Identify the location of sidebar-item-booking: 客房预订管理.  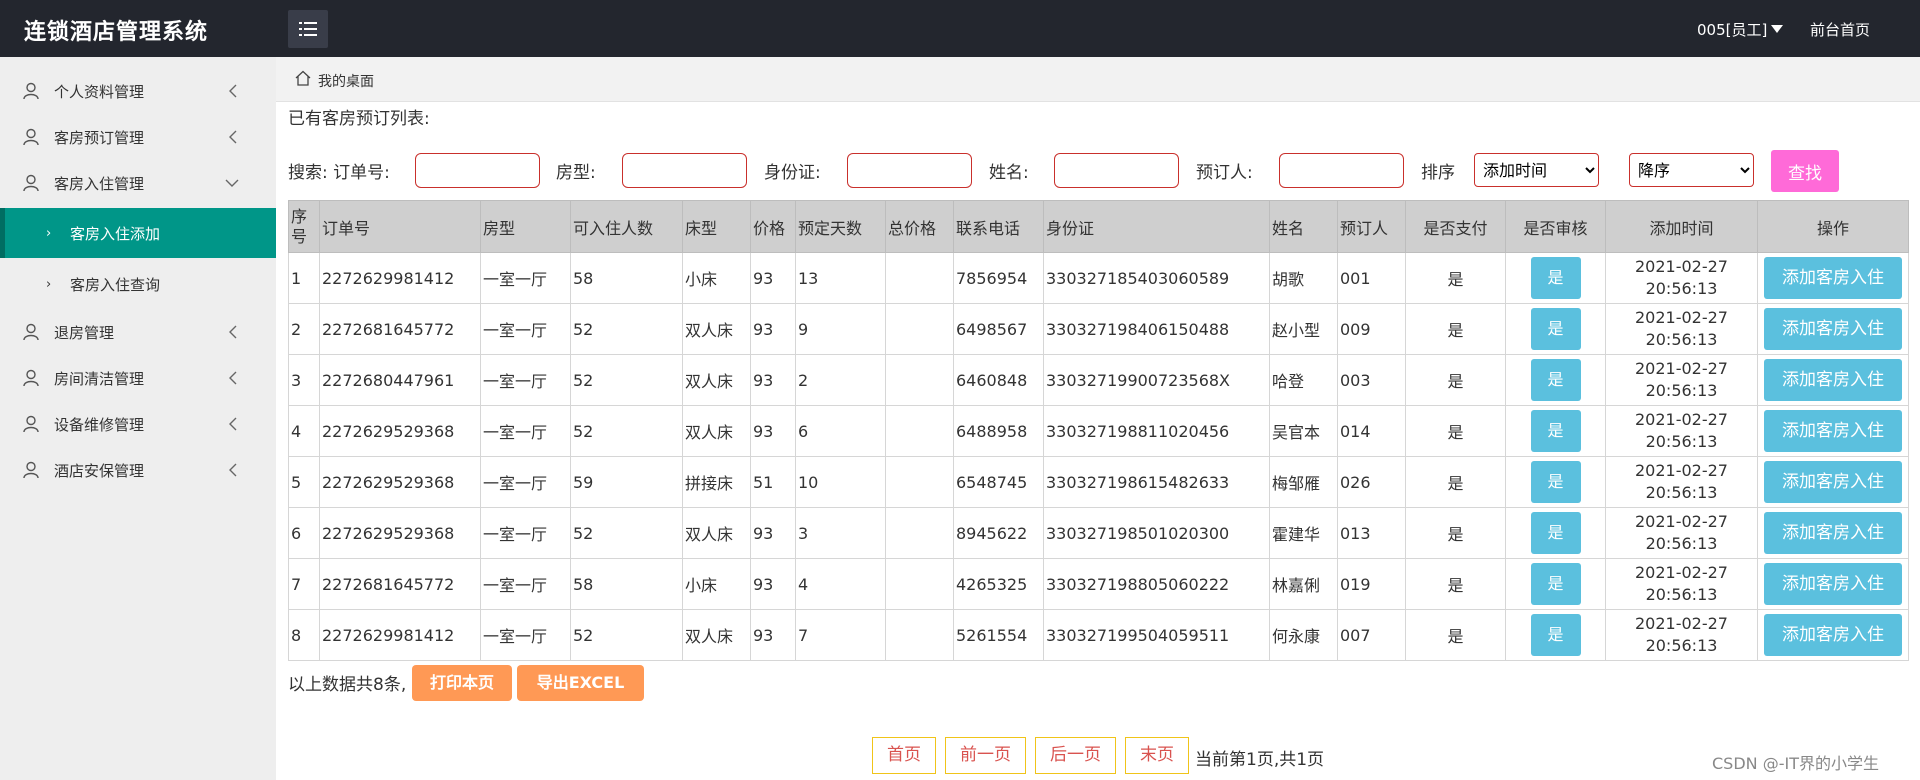
(138, 137).